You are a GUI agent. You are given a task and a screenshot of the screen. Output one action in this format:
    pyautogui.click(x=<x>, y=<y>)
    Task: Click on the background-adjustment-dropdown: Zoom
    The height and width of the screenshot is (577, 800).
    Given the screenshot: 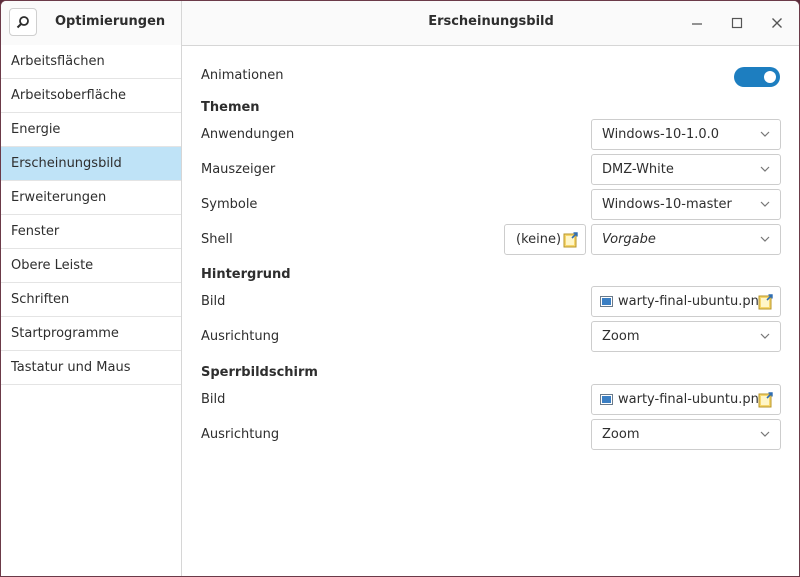 What is the action you would take?
    pyautogui.click(x=686, y=336)
    